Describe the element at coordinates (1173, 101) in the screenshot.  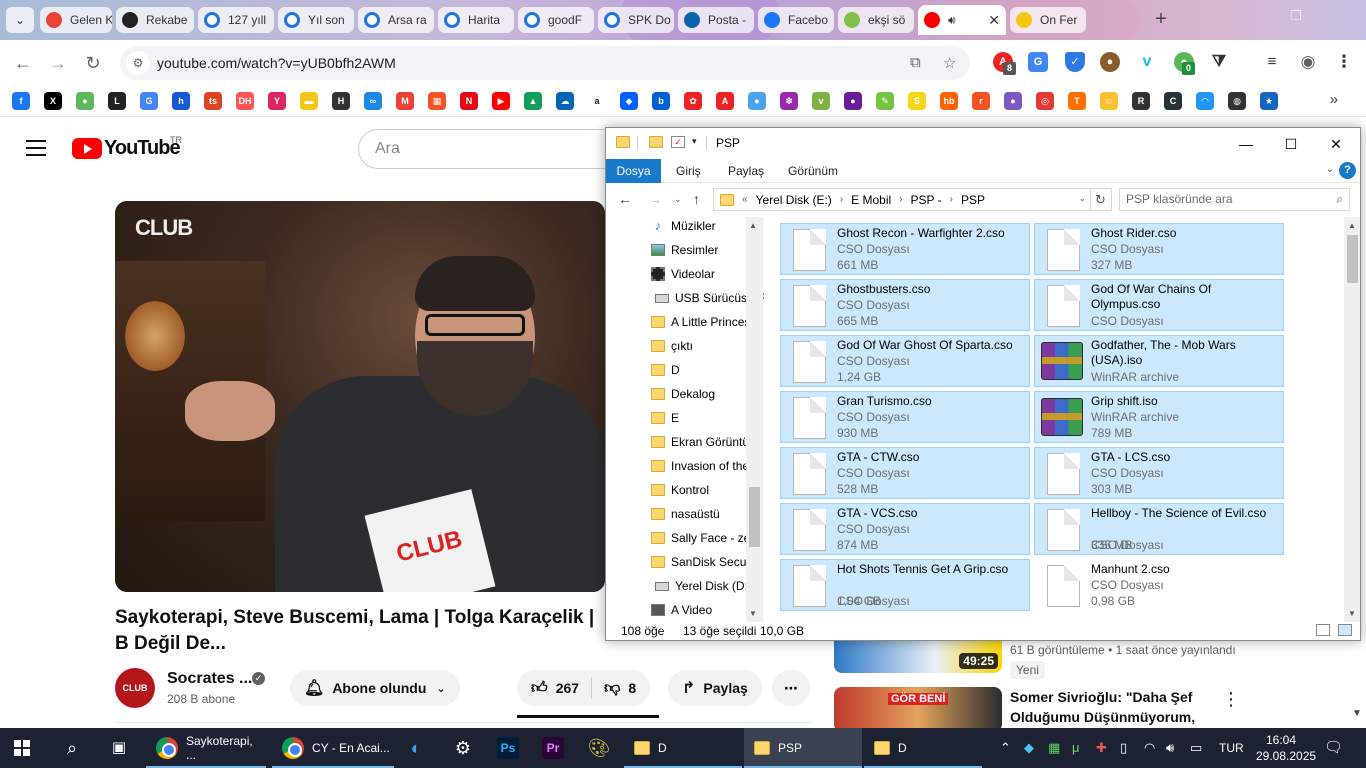
I see `bookmark-c-icon: C` at that location.